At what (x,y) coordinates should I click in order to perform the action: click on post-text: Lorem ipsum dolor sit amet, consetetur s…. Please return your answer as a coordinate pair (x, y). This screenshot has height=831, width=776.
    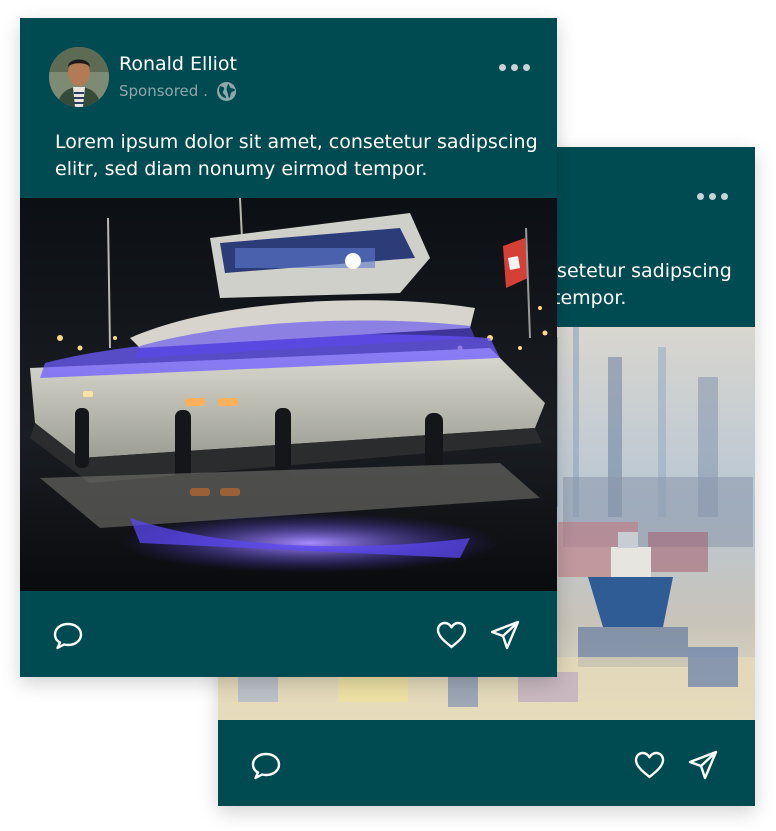
    Looking at the image, I should click on (296, 156).